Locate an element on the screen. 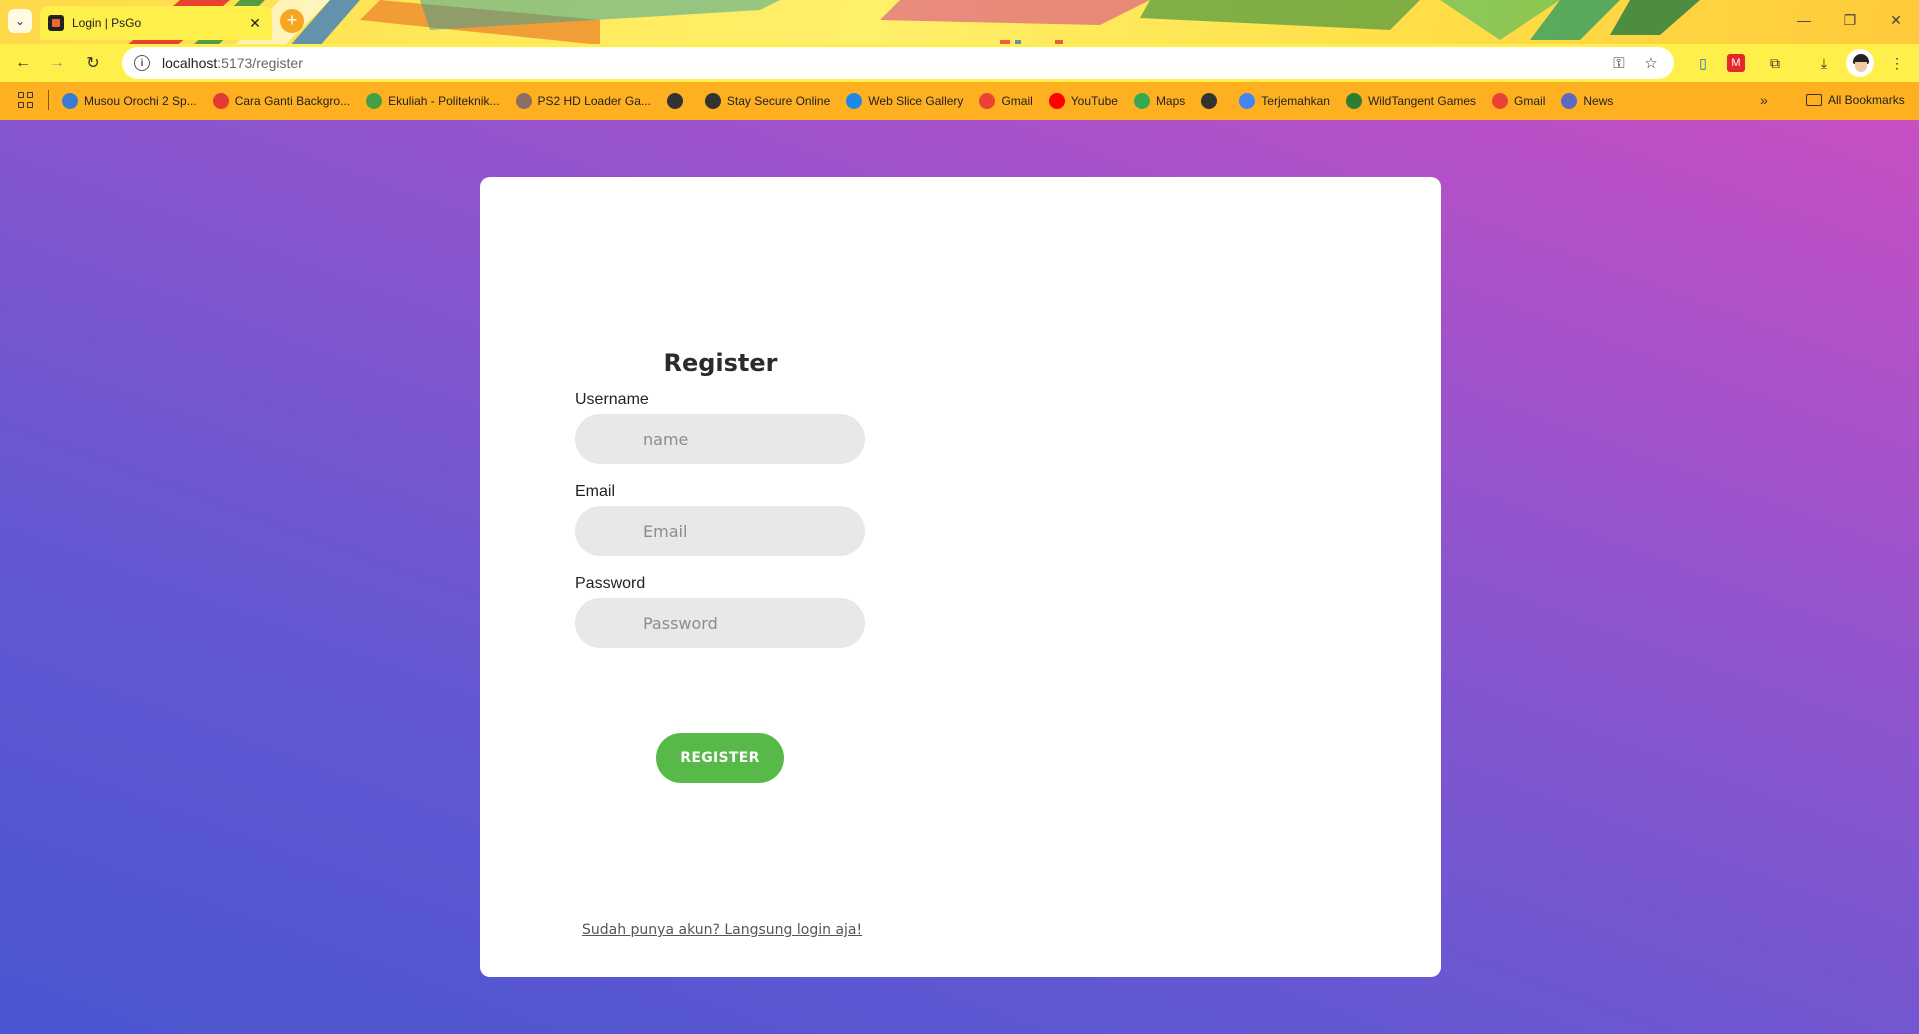  tab-close-icon: ✕ is located at coordinates (255, 23).